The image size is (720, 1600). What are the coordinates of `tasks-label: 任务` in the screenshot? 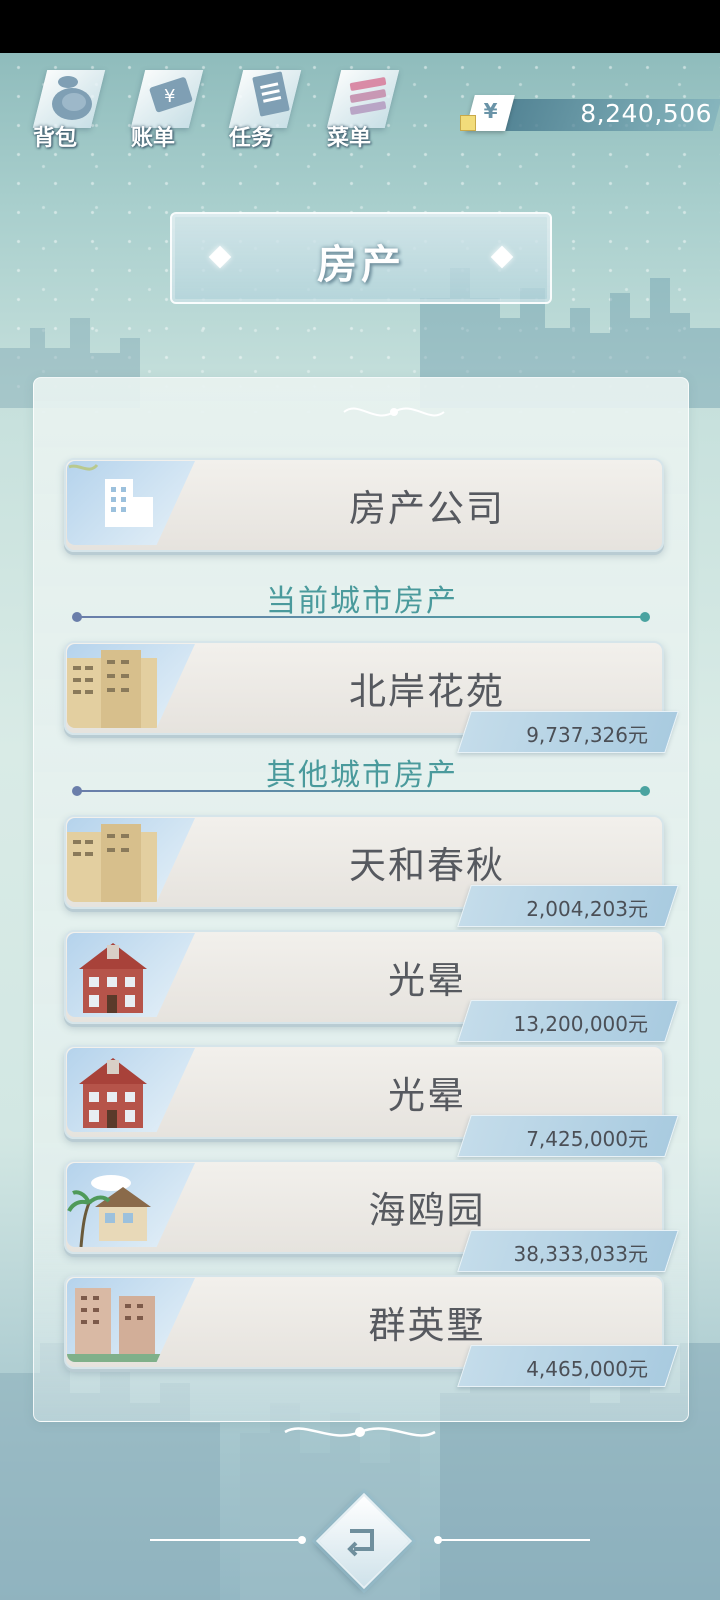 It's located at (250, 138).